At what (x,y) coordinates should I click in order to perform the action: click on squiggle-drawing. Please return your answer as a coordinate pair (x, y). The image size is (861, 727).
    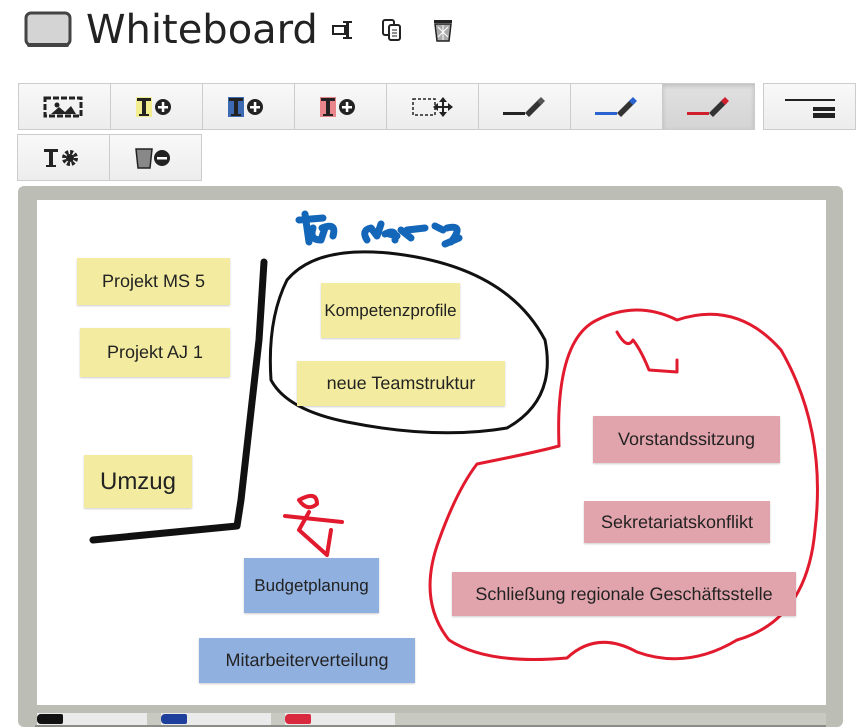
    Looking at the image, I should click on (647, 352).